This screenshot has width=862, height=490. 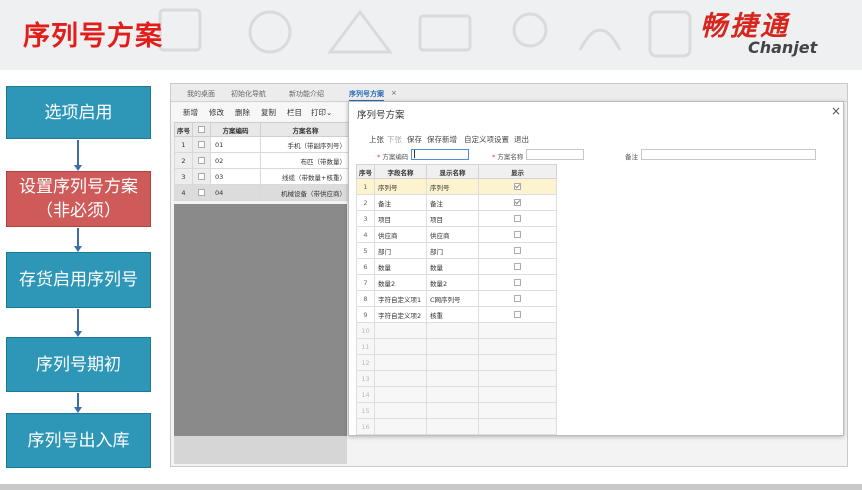 I want to click on table-row: 12, so click(x=456, y=362).